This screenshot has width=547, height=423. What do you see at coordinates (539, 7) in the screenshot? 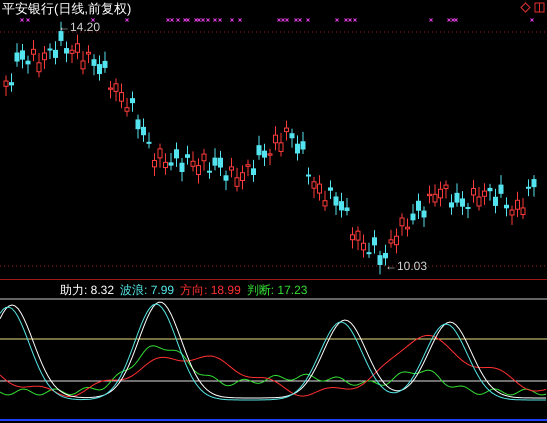
I see `panel-icon` at bounding box center [539, 7].